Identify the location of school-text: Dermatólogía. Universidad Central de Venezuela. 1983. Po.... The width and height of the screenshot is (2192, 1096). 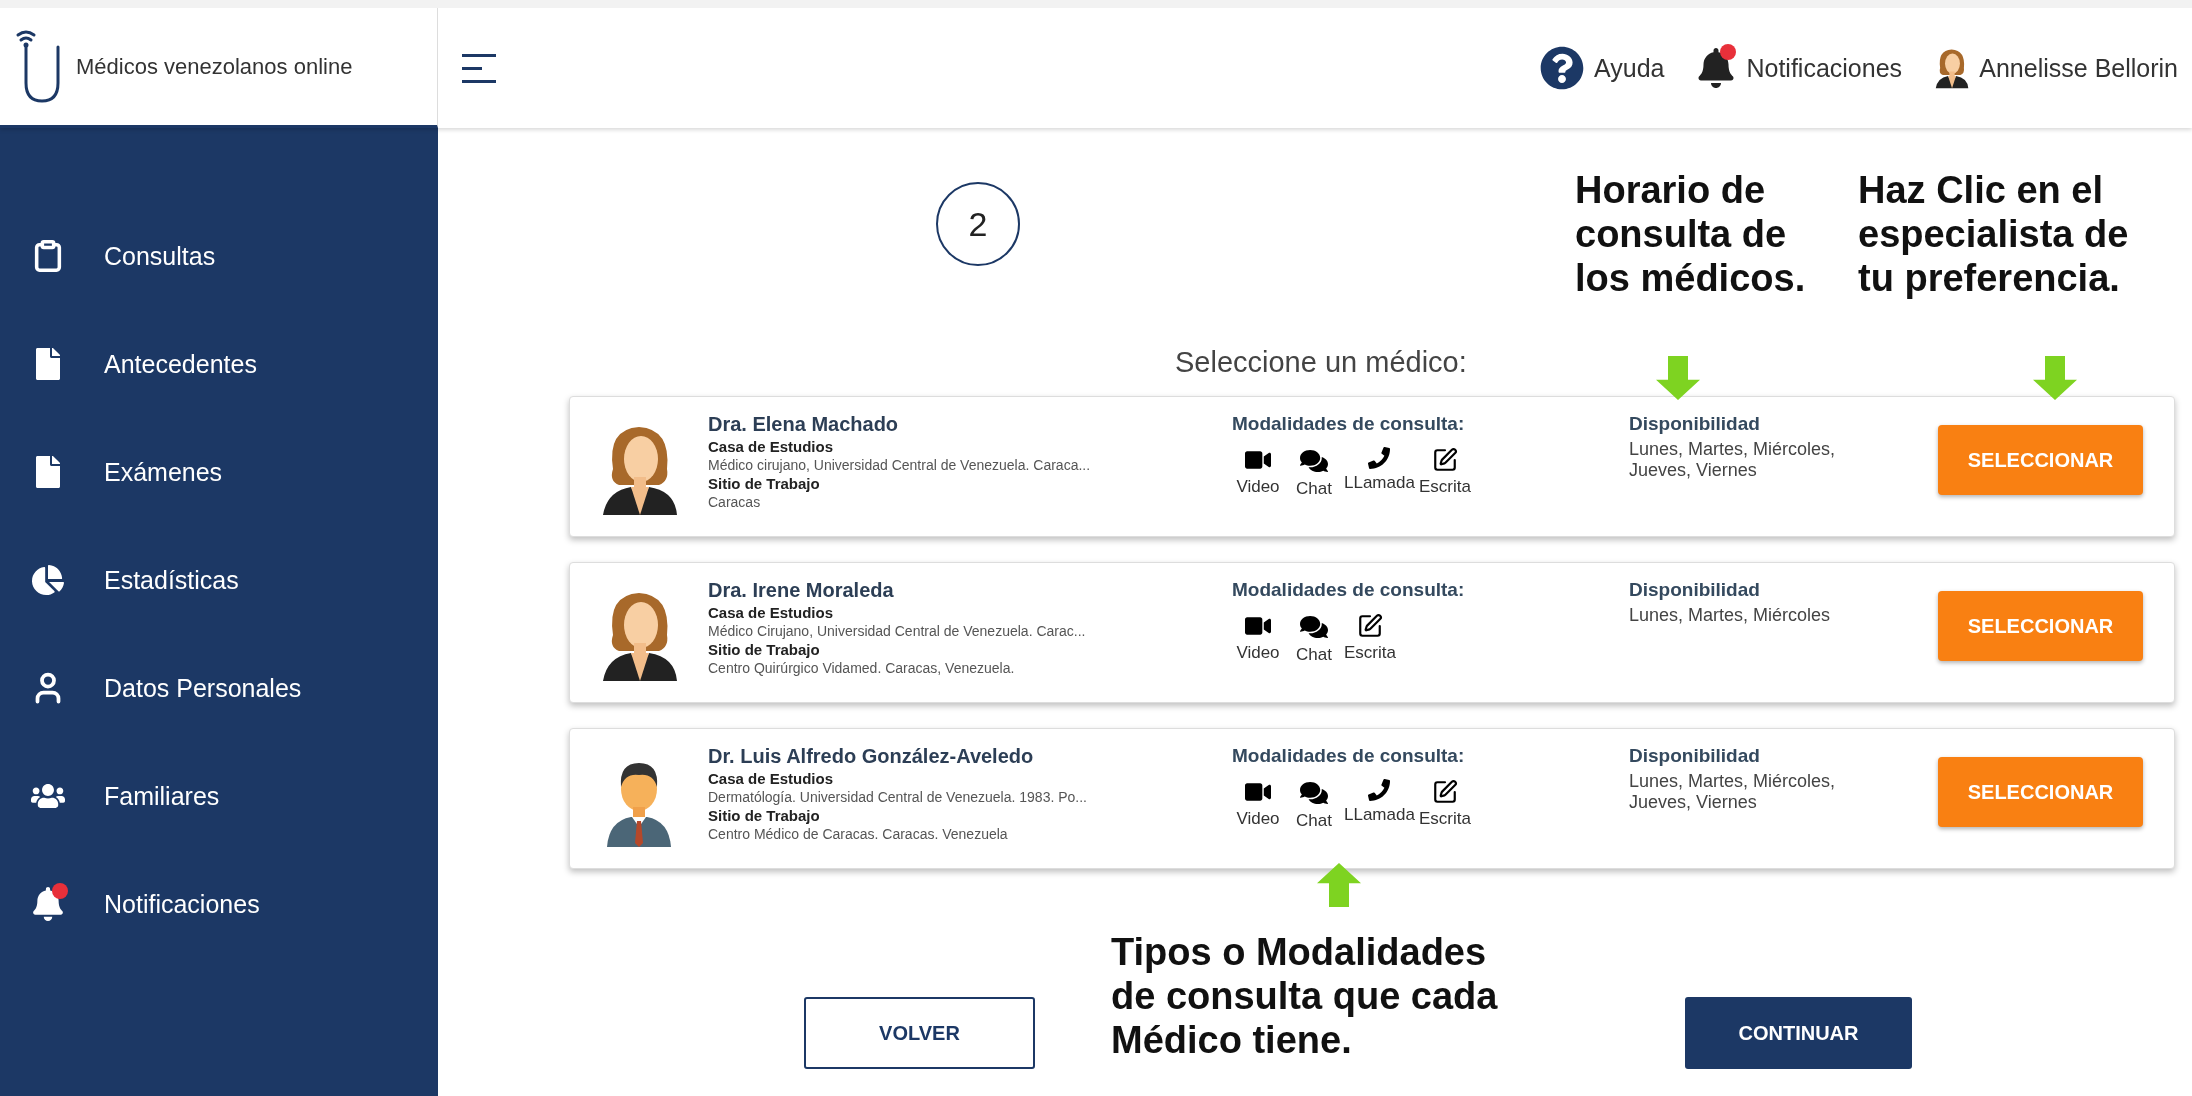
(898, 797).